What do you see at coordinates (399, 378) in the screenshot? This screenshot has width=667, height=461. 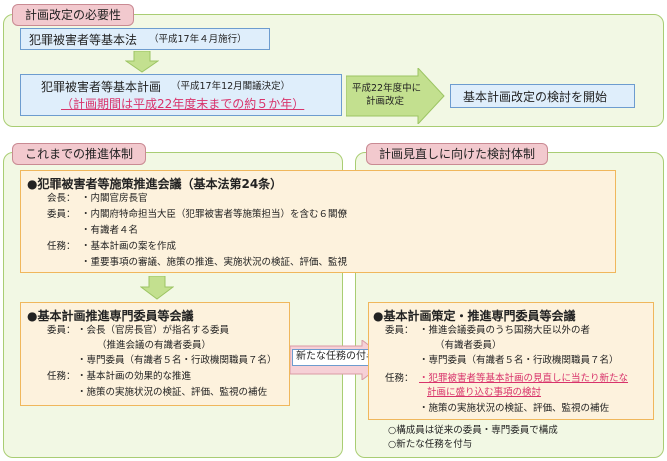 I see `strategy-duty-label: 任務：` at bounding box center [399, 378].